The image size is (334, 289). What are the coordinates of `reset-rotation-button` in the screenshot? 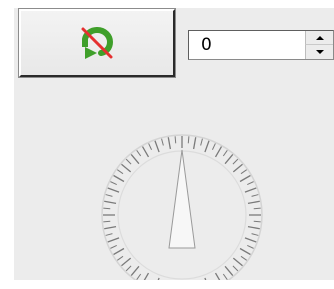 It's located at (97, 43).